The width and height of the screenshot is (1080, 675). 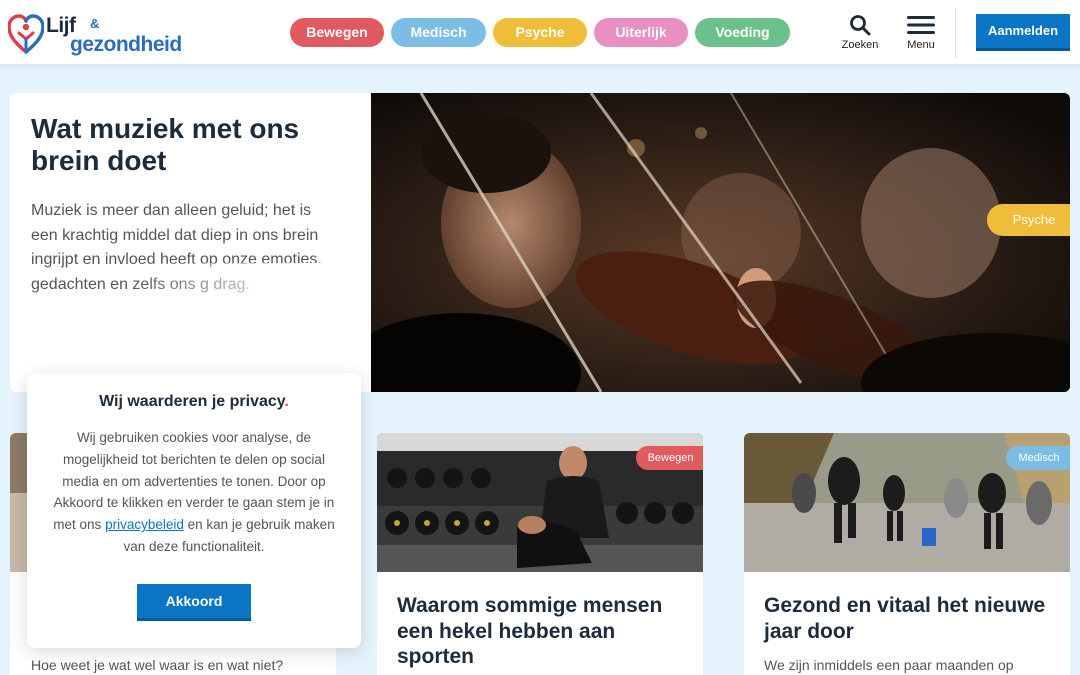 What do you see at coordinates (669, 458) in the screenshot?
I see `article-card-2-category-tag: Bewegen` at bounding box center [669, 458].